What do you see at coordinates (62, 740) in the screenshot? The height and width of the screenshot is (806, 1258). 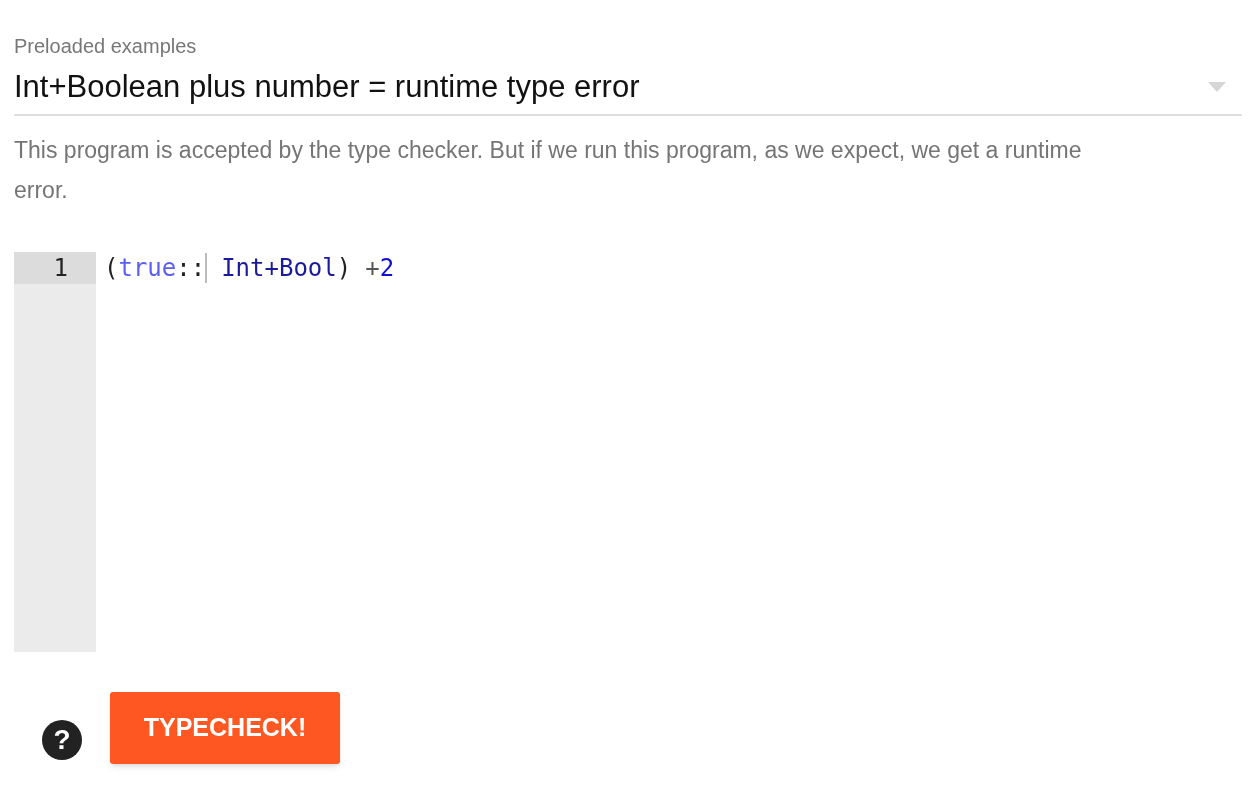 I see `help-button: ?` at bounding box center [62, 740].